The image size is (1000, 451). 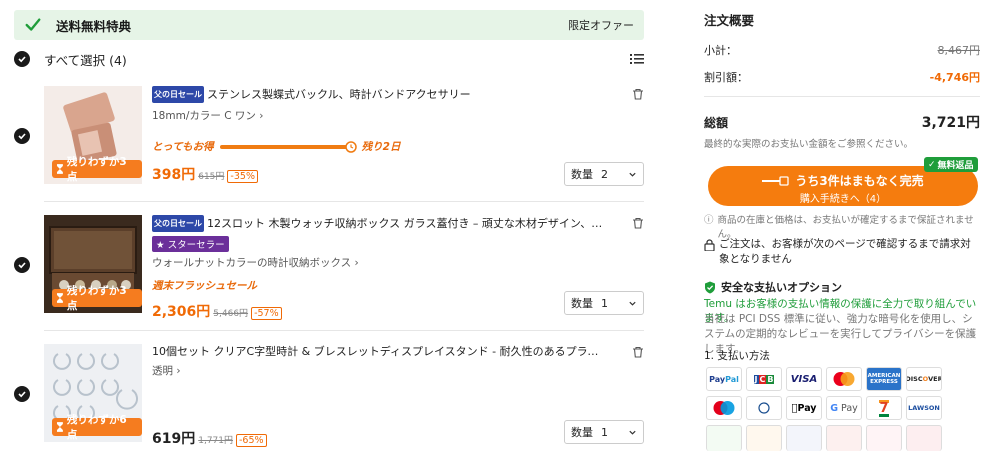 I want to click on amex-icon: AMERICAN EXPRESS, so click(x=884, y=379).